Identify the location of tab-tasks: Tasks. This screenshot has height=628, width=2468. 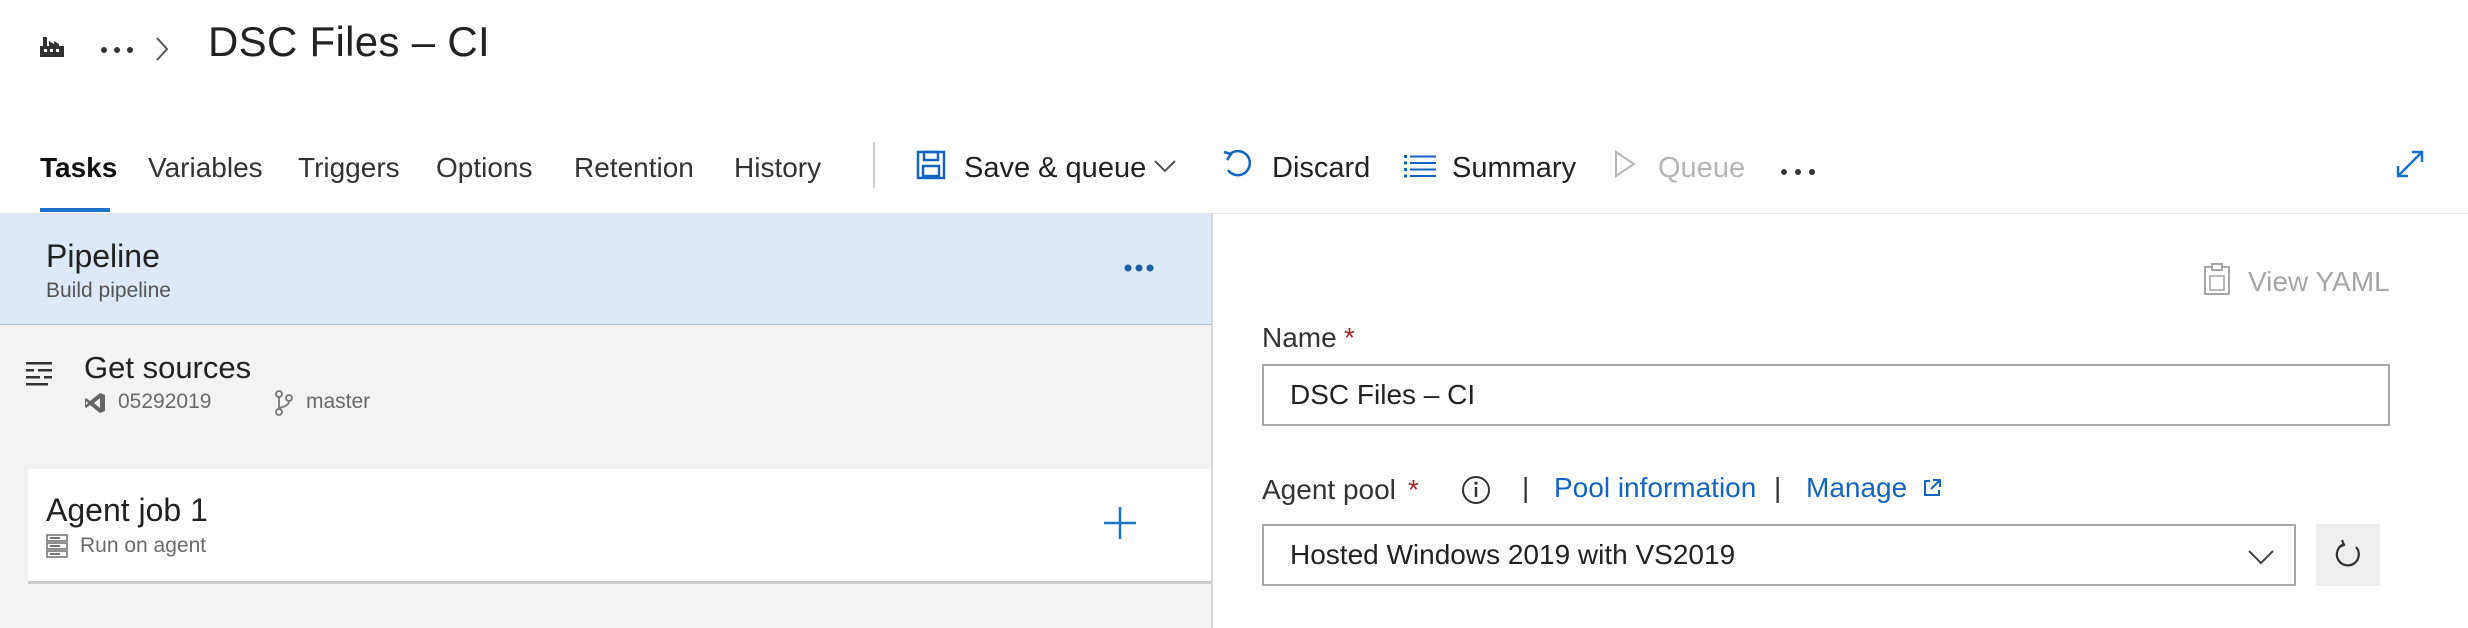
(78, 168).